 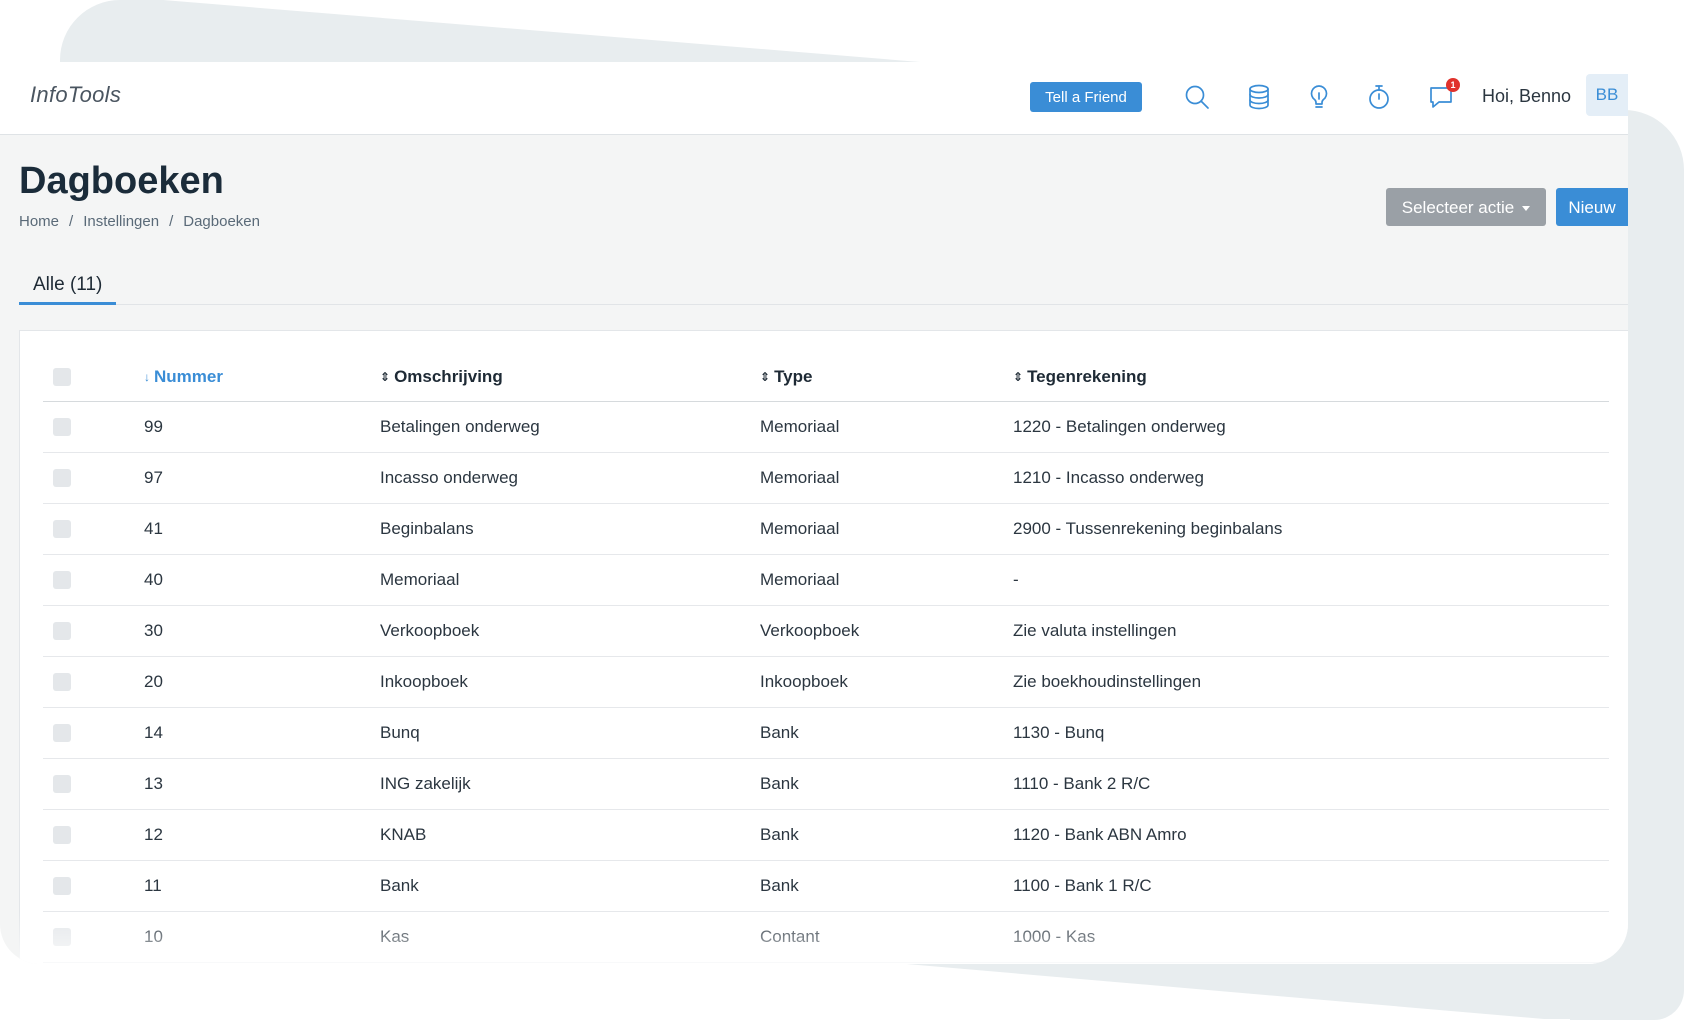 What do you see at coordinates (1016, 579) in the screenshot?
I see `cell-tegenrekening: -` at bounding box center [1016, 579].